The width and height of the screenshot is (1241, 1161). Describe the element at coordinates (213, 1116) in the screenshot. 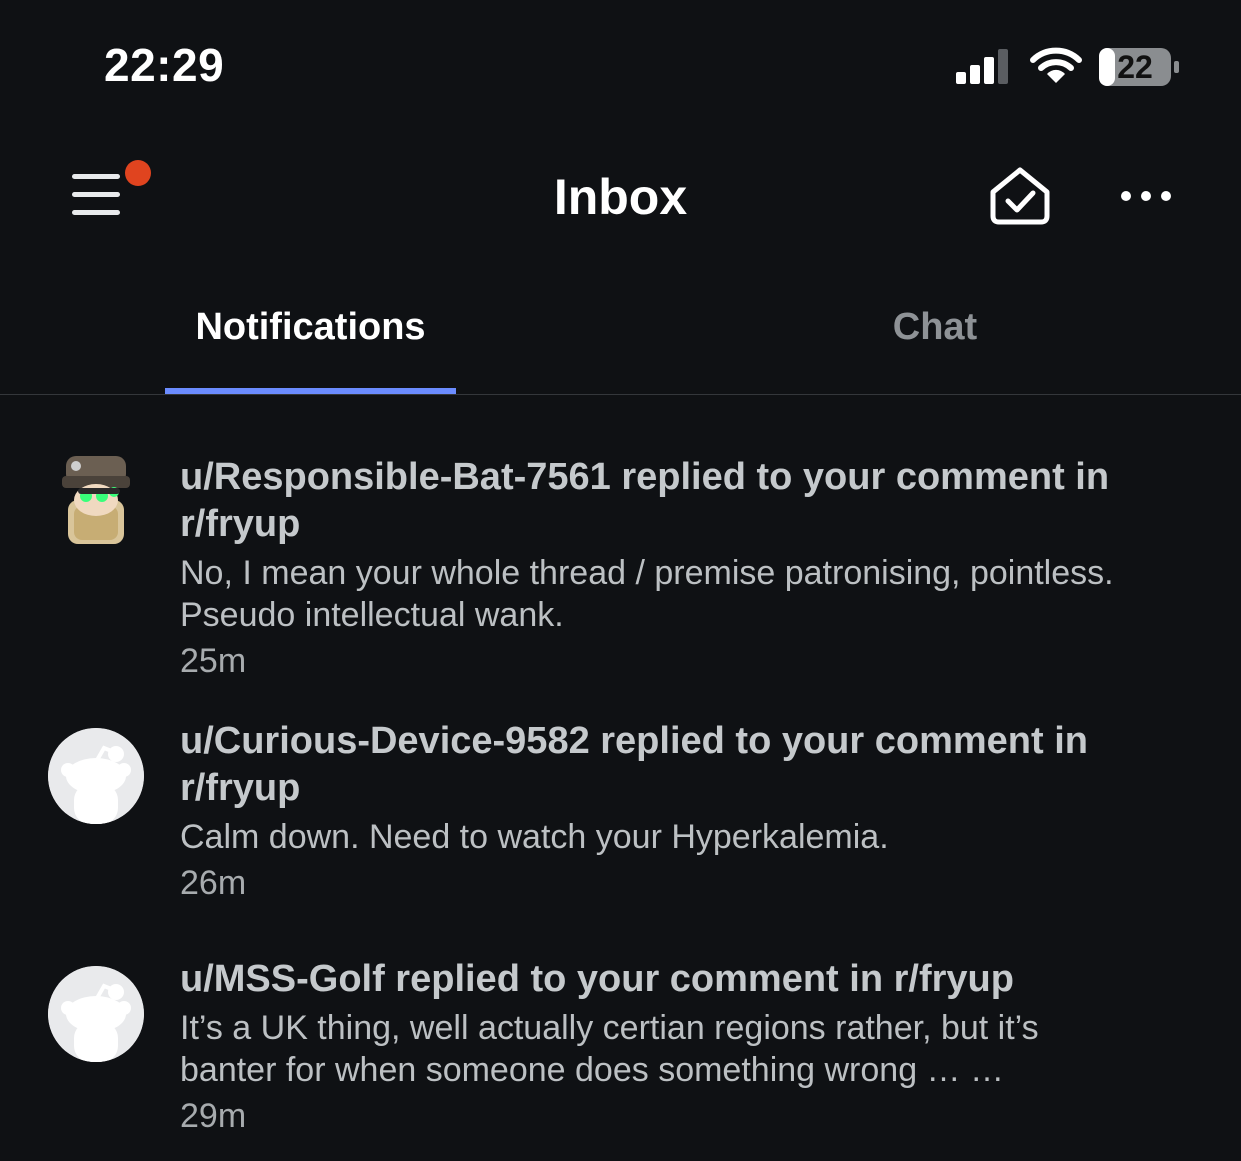

I see `notification-time: 29m` at that location.